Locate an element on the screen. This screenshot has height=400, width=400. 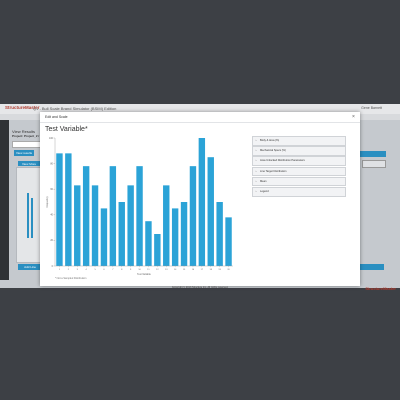
y-tick-label: 80 is located at coordinates (51, 163).